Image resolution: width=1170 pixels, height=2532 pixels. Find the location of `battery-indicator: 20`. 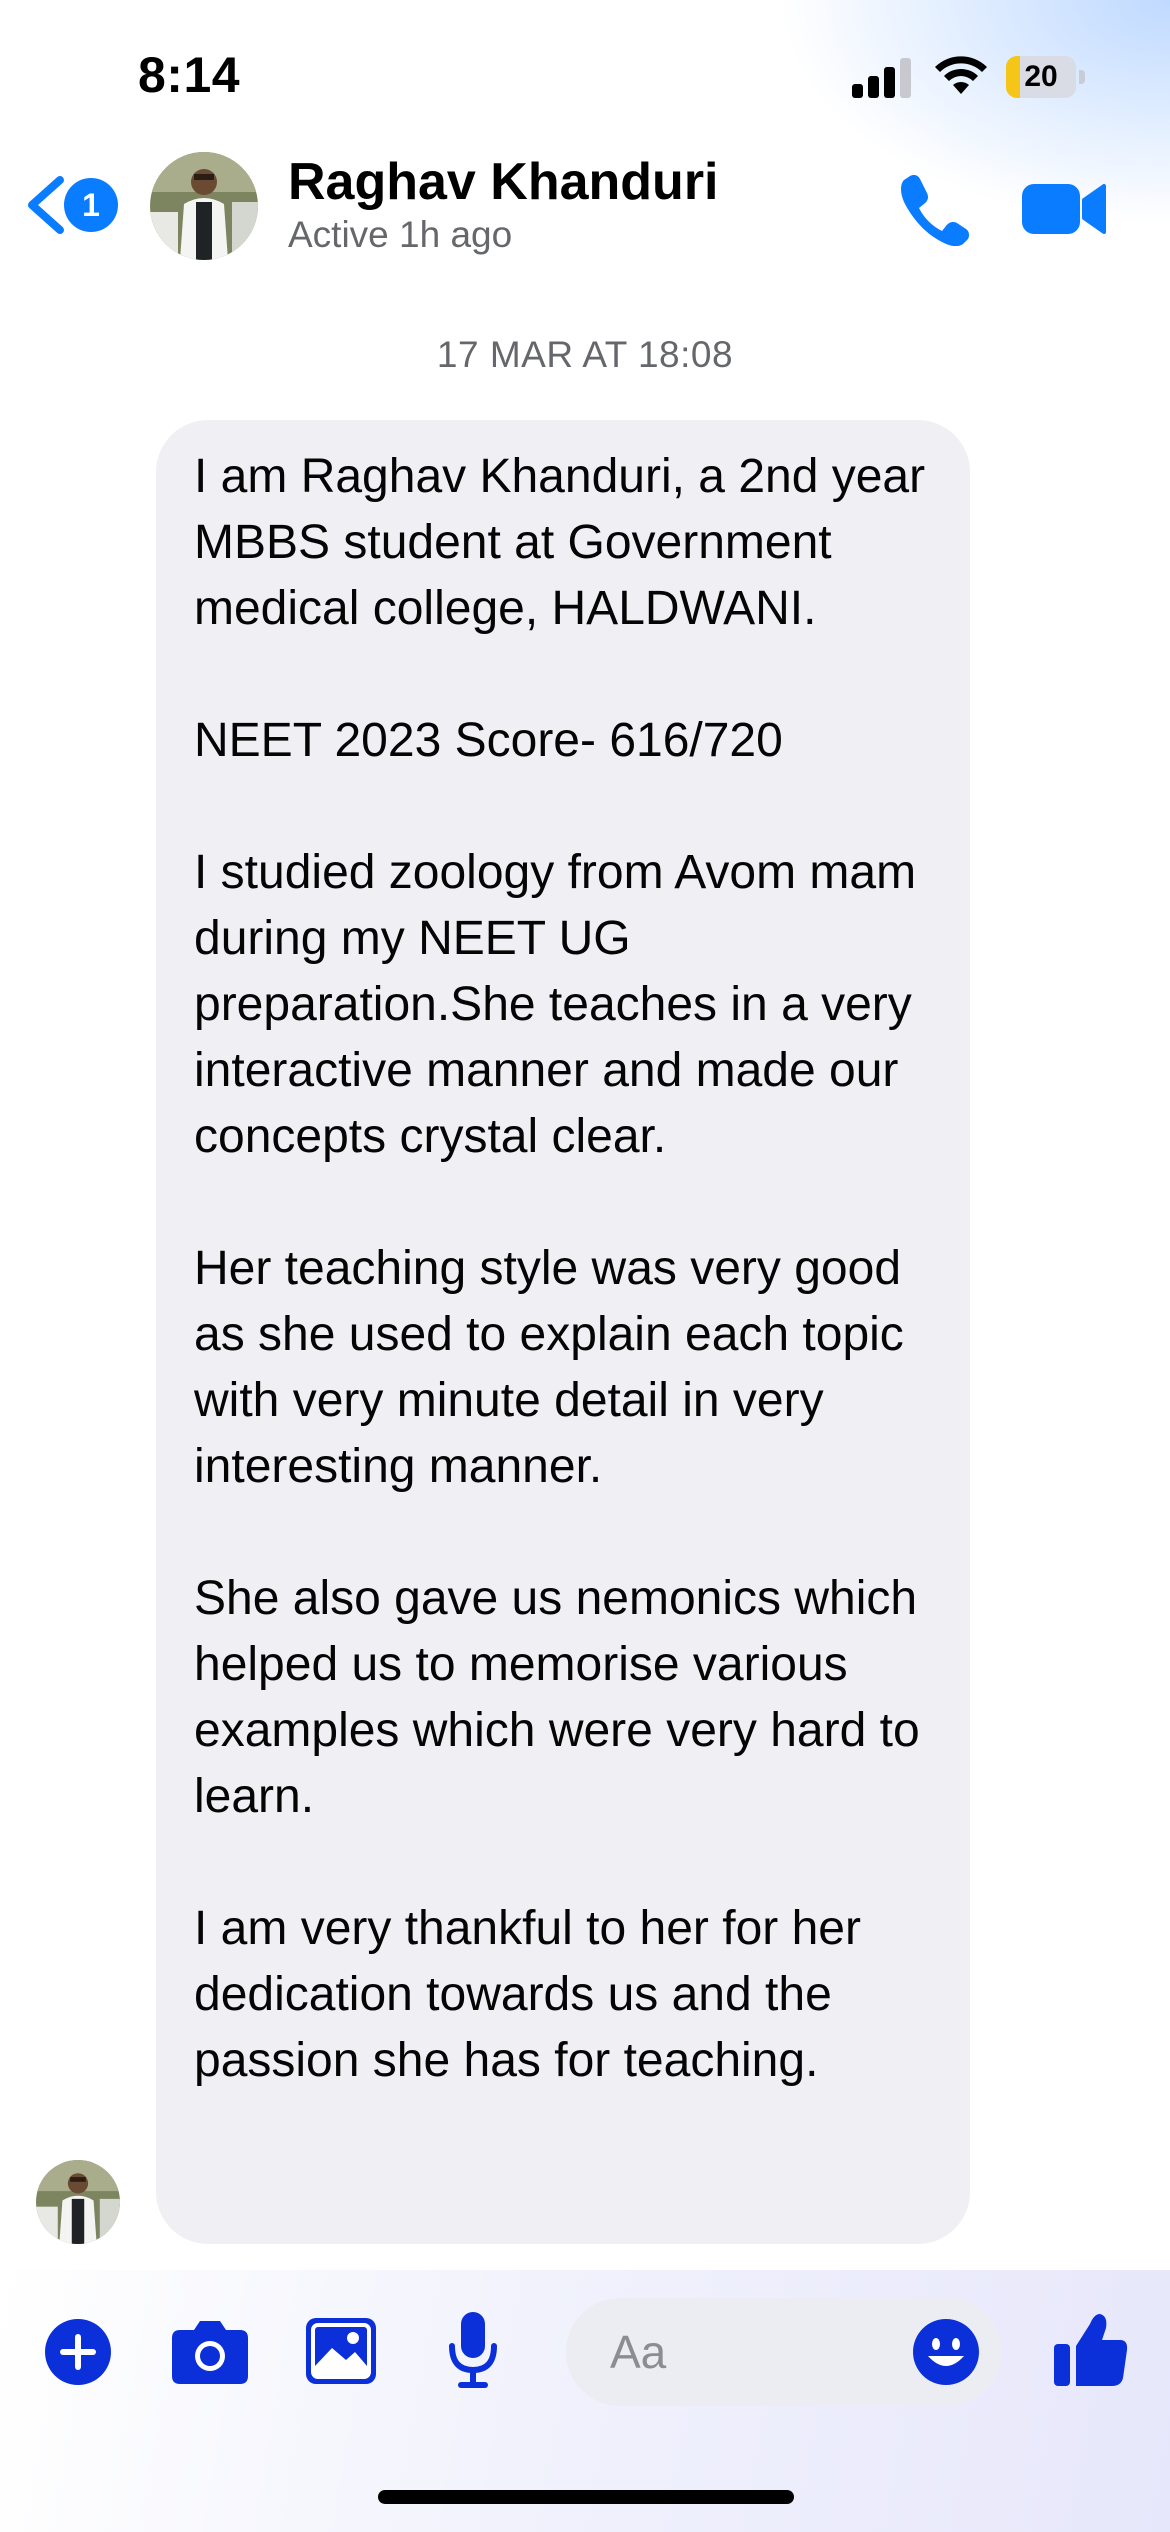

battery-indicator: 20 is located at coordinates (1046, 77).